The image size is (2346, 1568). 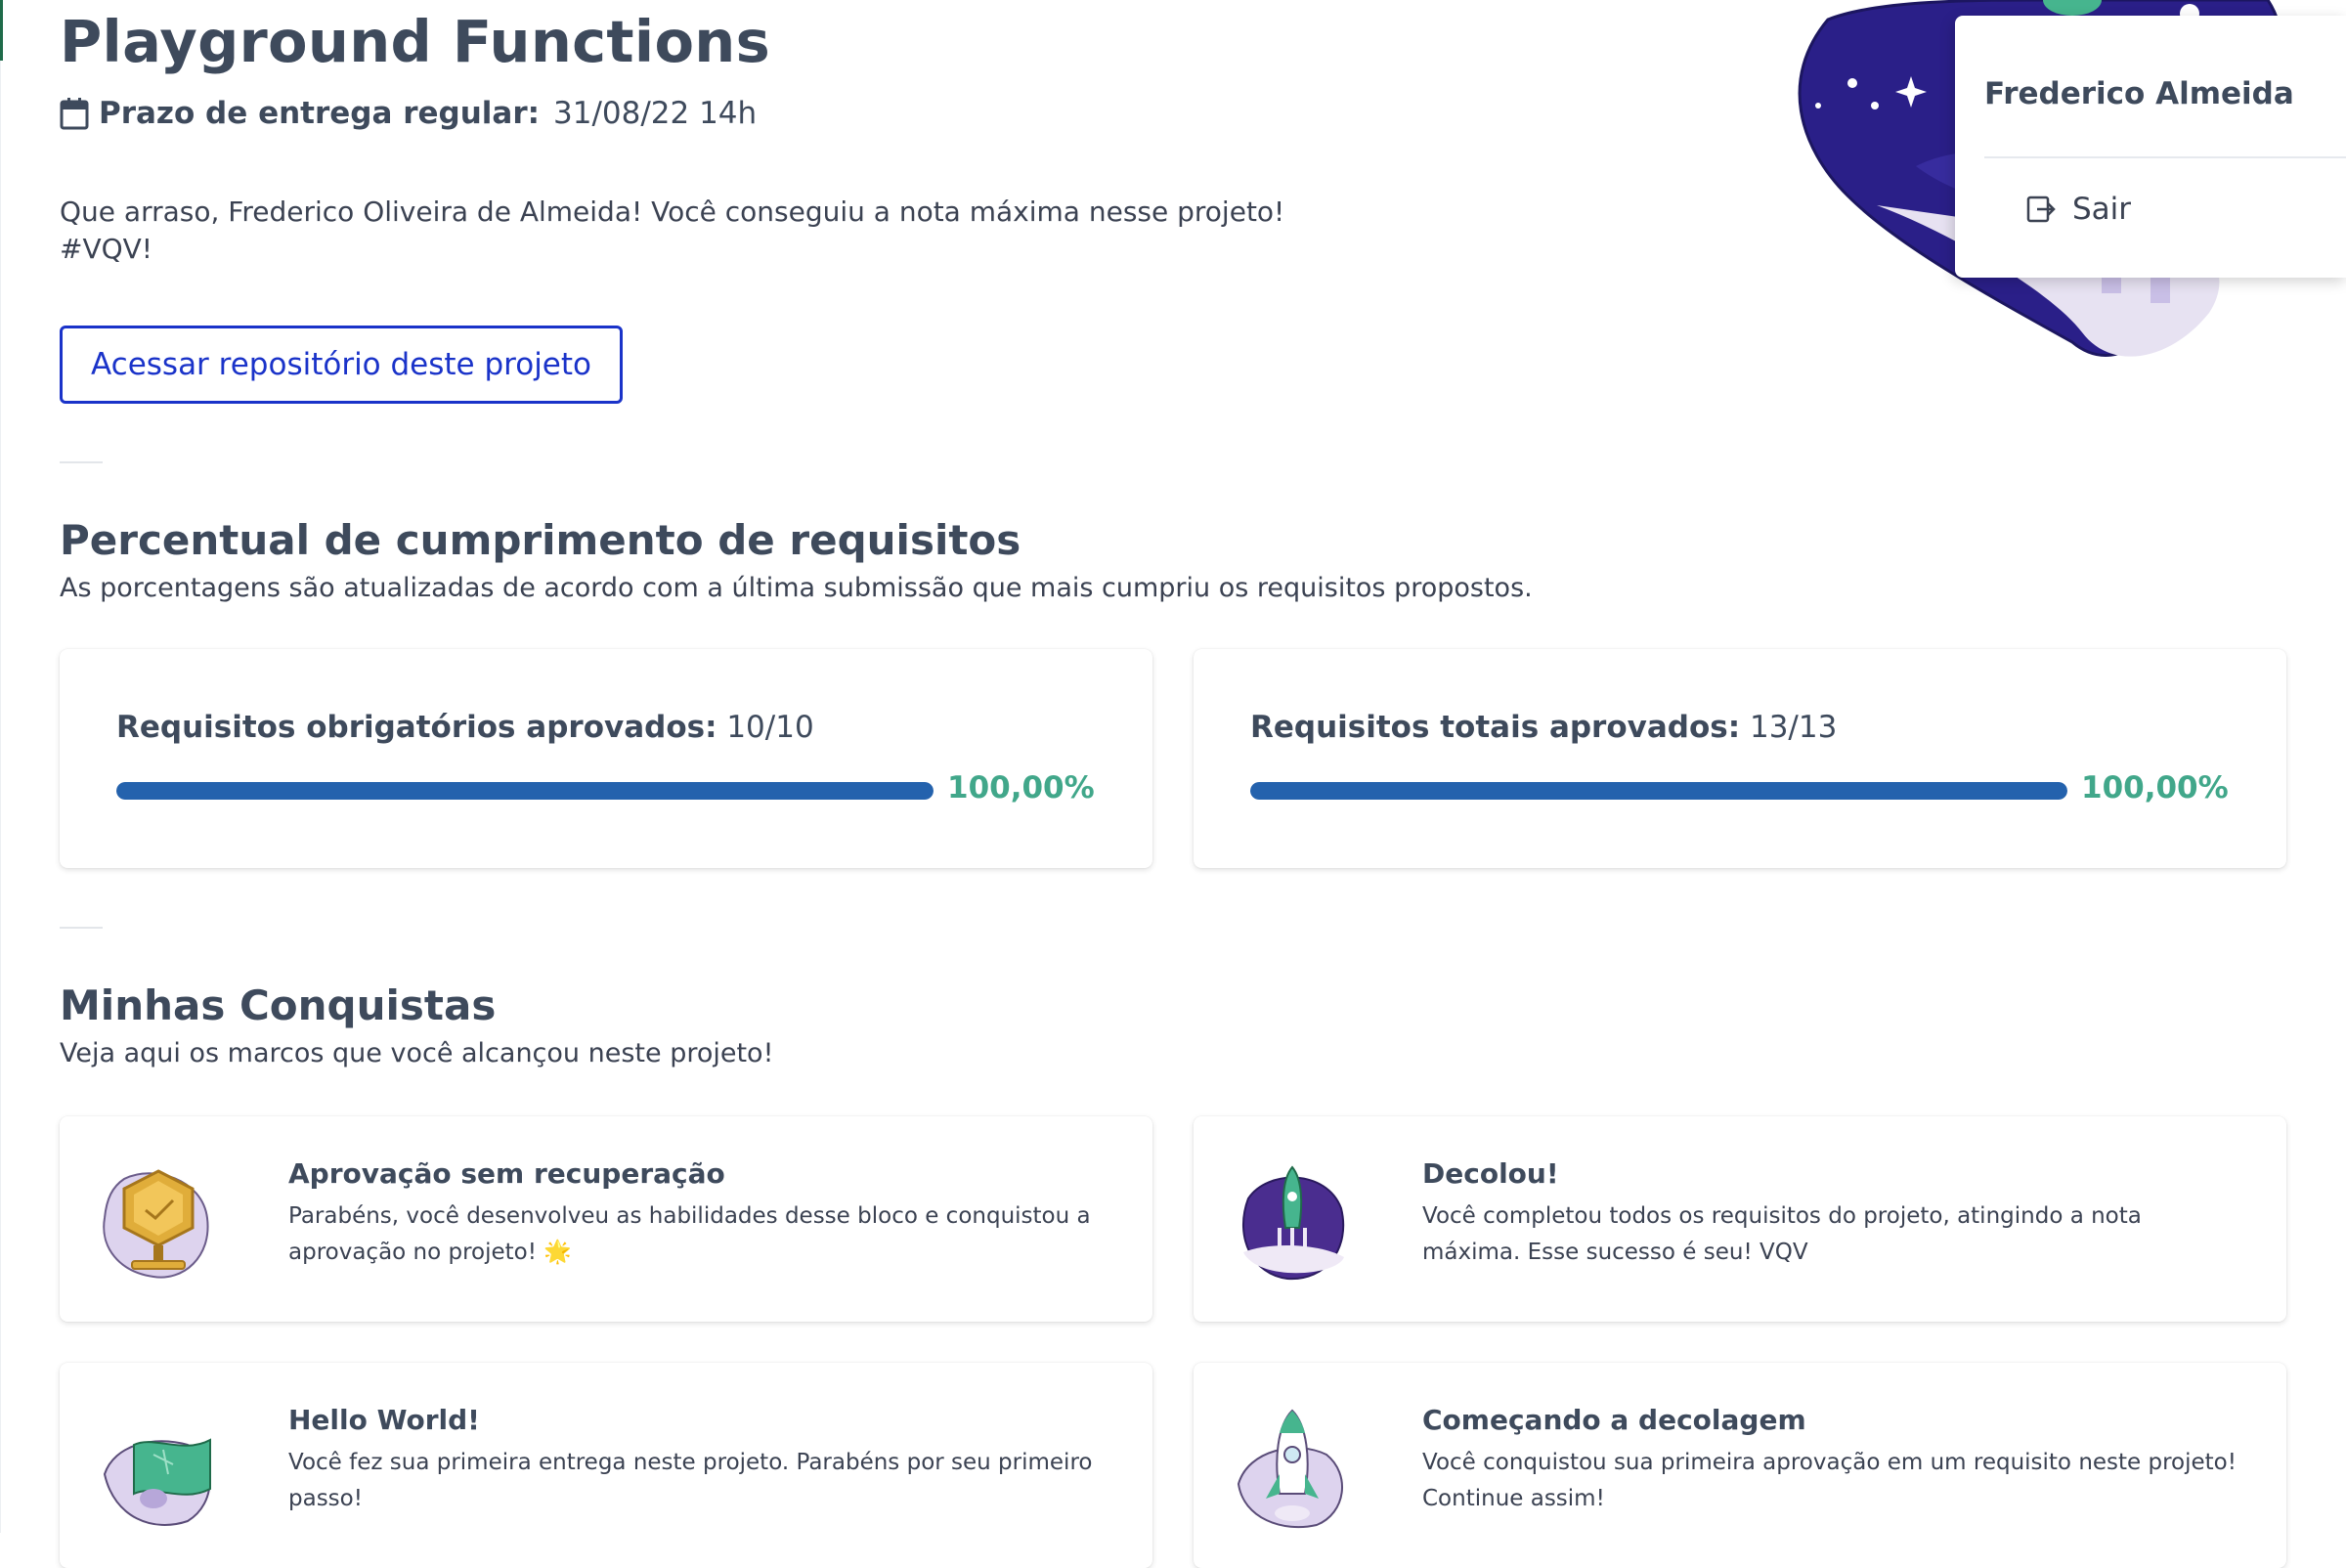 What do you see at coordinates (156, 1224) in the screenshot?
I see `trophy-icon` at bounding box center [156, 1224].